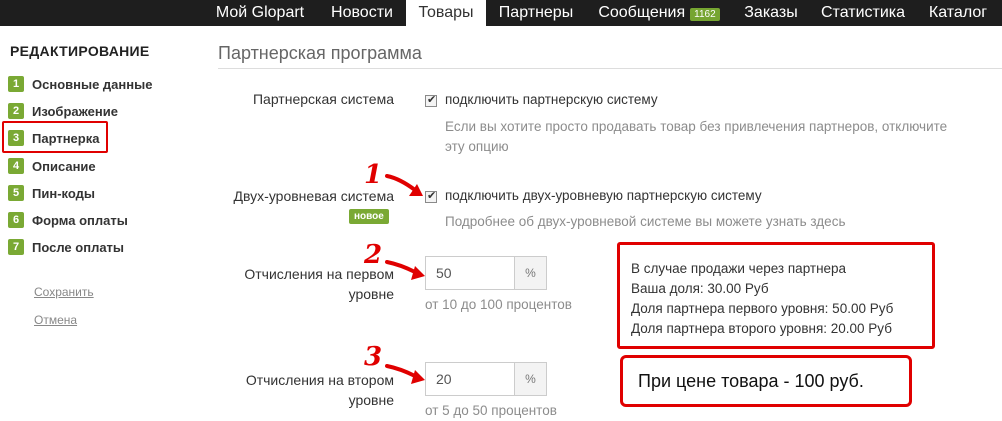 The image size is (1002, 421). I want to click on second-level-input, so click(470, 379).